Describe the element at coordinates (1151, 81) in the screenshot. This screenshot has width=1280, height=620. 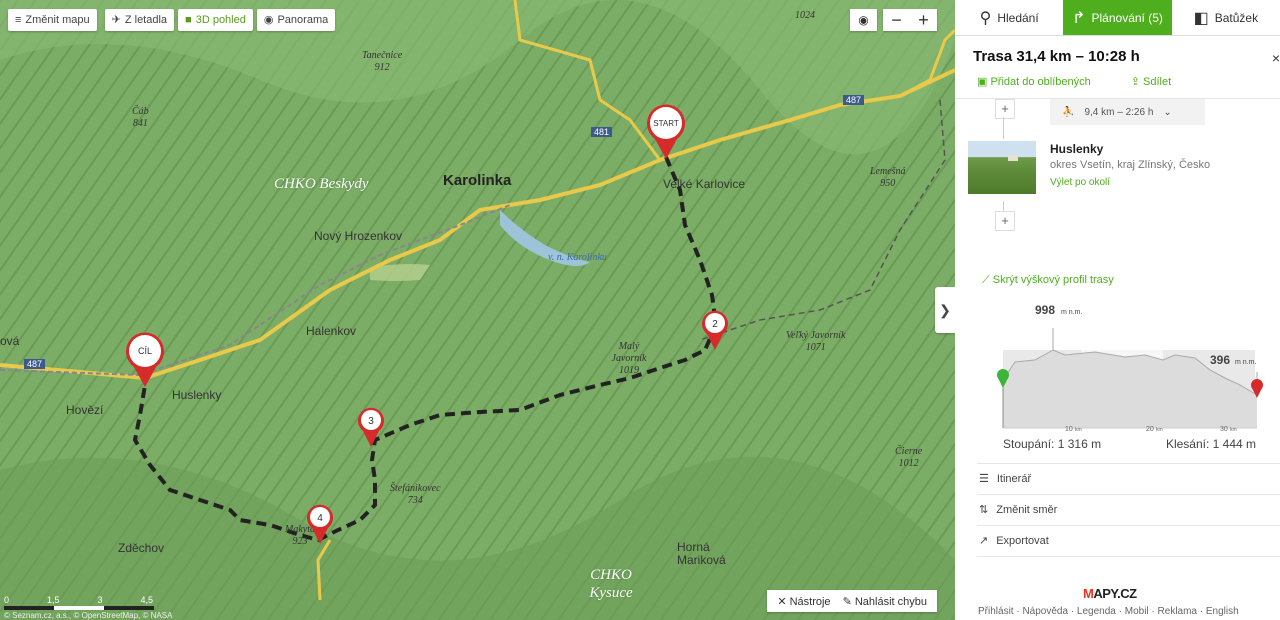
I see `share-button: ⇪ Sdílet` at that location.